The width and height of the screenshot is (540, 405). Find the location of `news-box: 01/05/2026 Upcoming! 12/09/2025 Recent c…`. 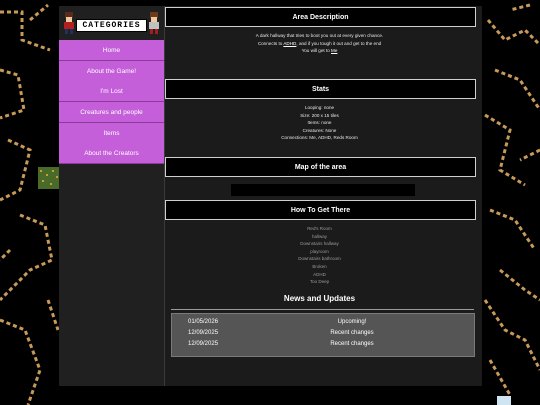

news-box: 01/05/2026 Upcoming! 12/09/2025 Recent c… is located at coordinates (323, 335).